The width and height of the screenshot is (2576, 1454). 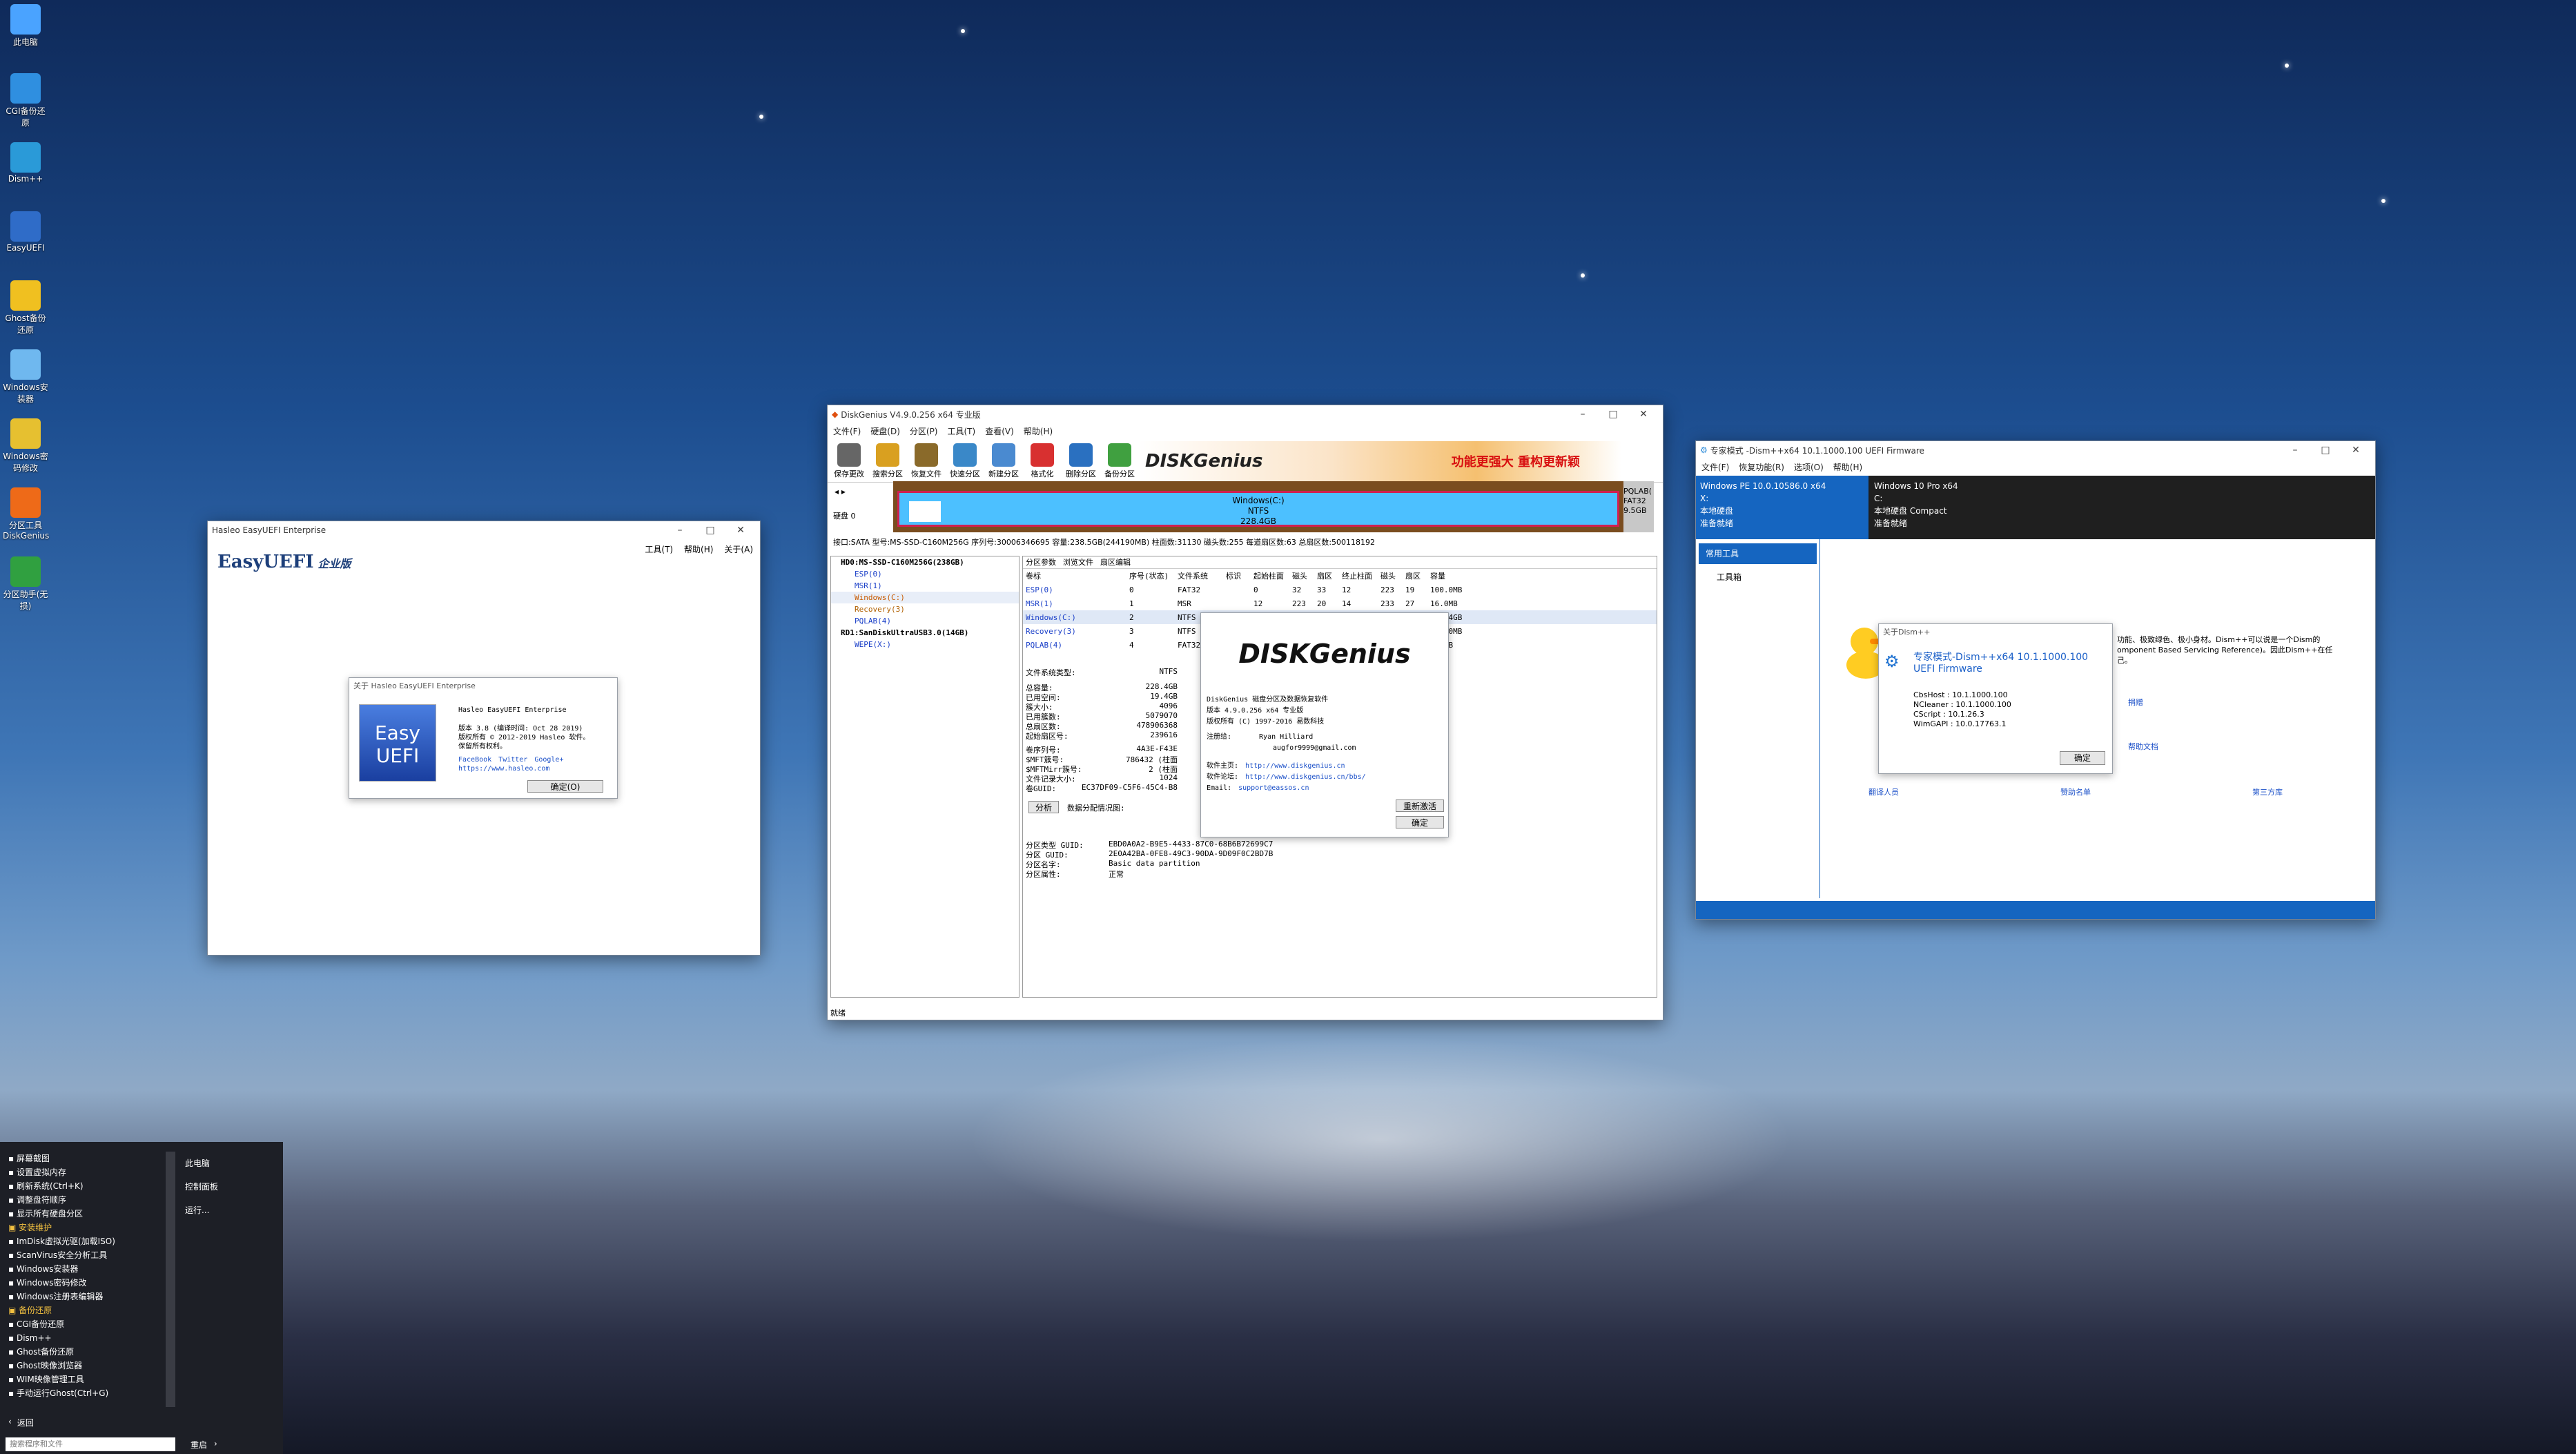 I want to click on program-list-scrollbar, so click(x=170, y=1279).